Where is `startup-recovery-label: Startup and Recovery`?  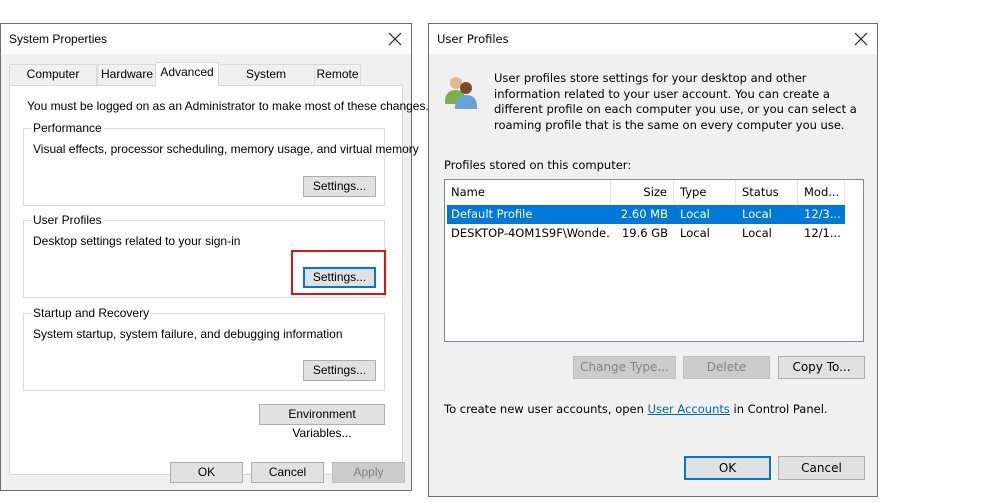 startup-recovery-label: Startup and Recovery is located at coordinates (91, 313).